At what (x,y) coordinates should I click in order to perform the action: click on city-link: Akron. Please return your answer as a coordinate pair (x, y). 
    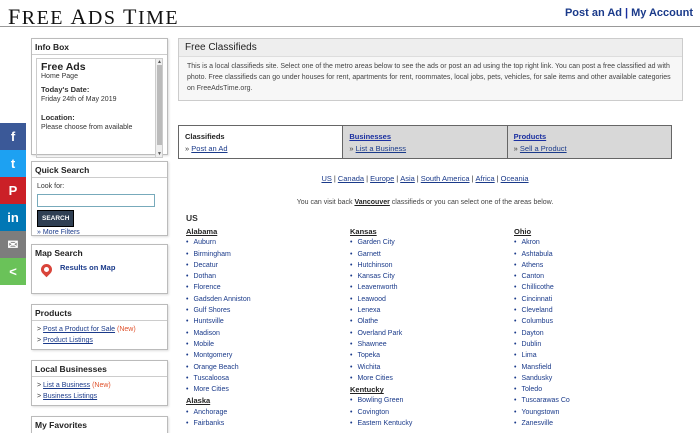
    Looking at the image, I should click on (589, 242).